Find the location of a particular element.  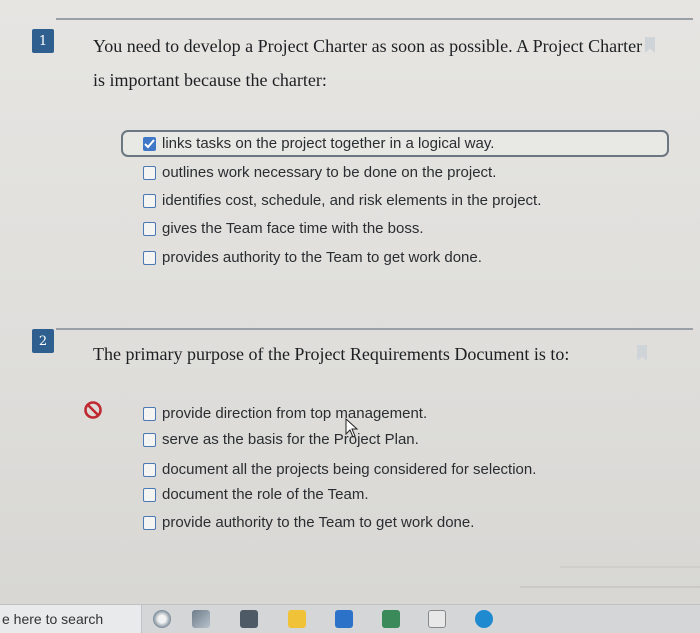

question-2-option-2: serve as the basis for the Project Plan. is located at coordinates (281, 439).